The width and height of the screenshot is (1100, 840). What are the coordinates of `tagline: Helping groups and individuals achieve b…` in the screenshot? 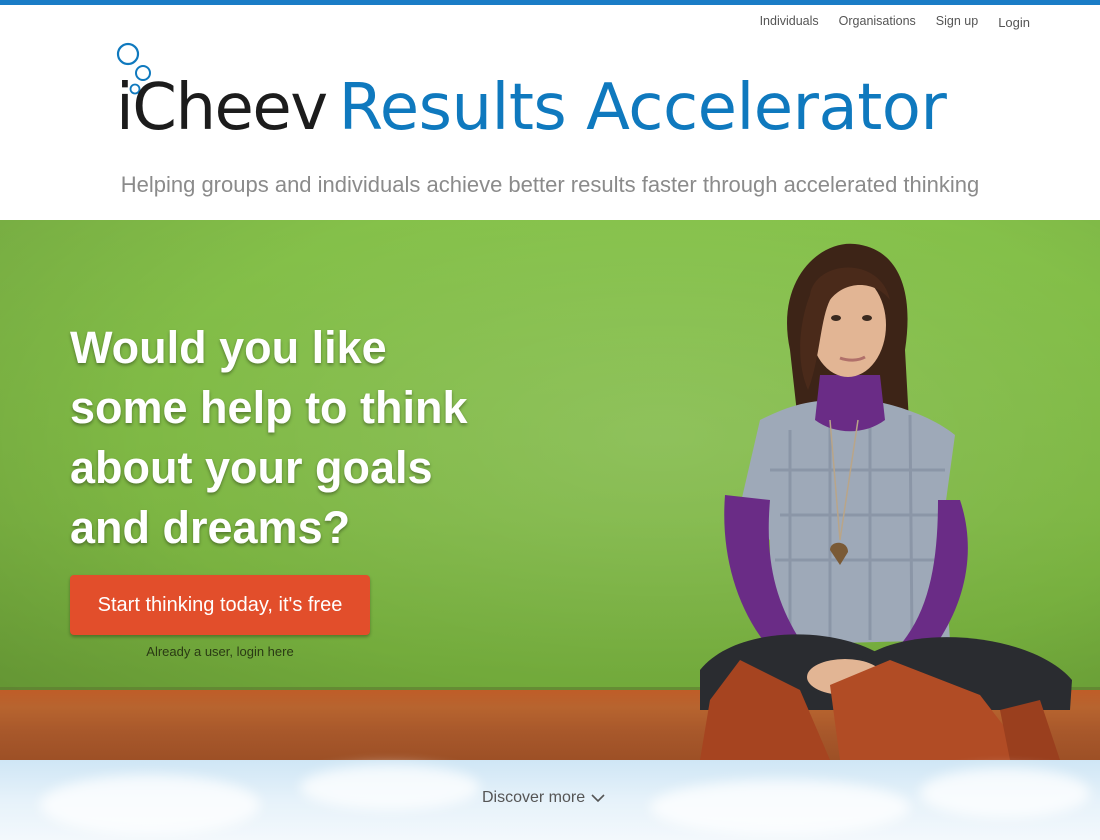 It's located at (550, 184).